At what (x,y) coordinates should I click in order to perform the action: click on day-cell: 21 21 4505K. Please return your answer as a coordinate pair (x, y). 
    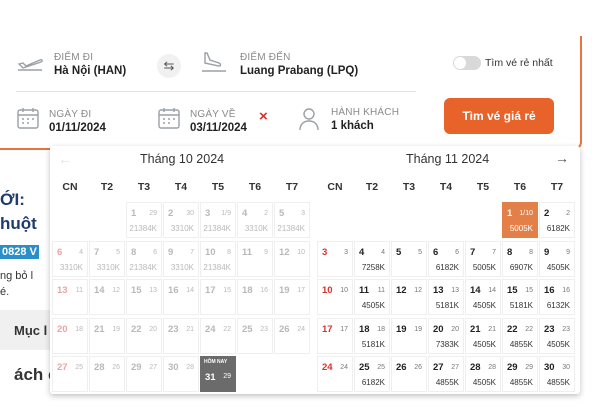
    Looking at the image, I should click on (483, 335).